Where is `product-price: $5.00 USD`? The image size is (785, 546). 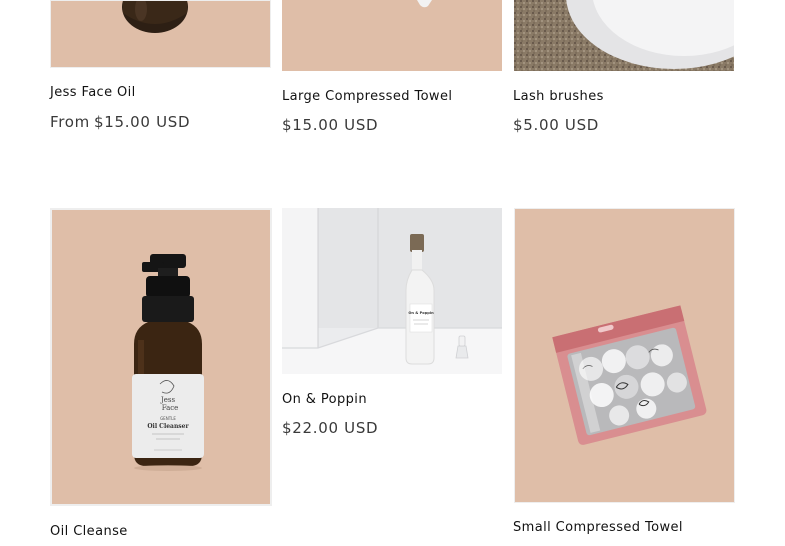
product-price: $5.00 USD is located at coordinates (556, 125).